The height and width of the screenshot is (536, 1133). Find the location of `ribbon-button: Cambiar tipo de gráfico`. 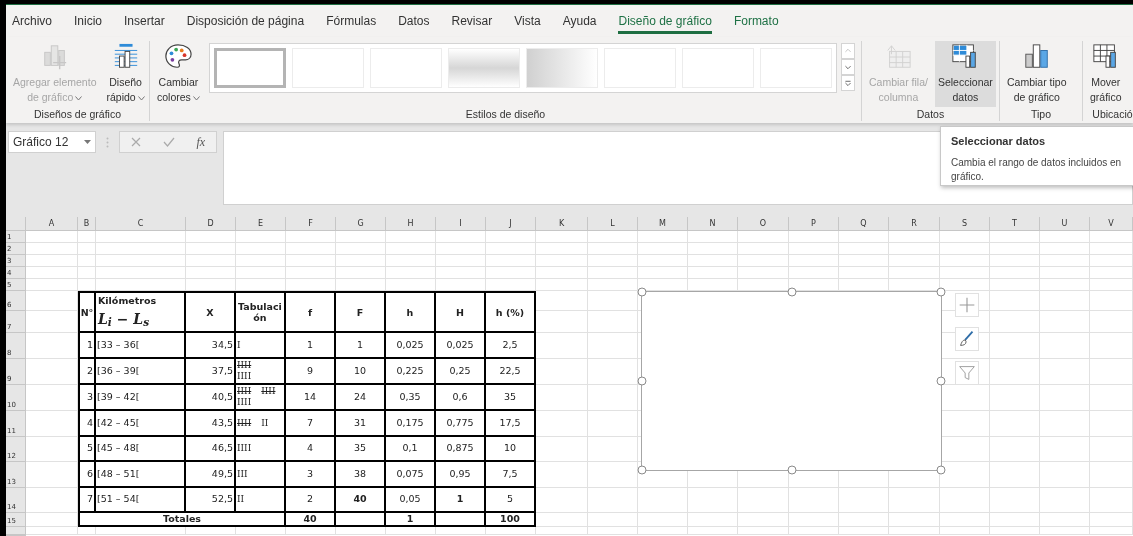

ribbon-button: Cambiar tipo de gráfico is located at coordinates (1037, 74).